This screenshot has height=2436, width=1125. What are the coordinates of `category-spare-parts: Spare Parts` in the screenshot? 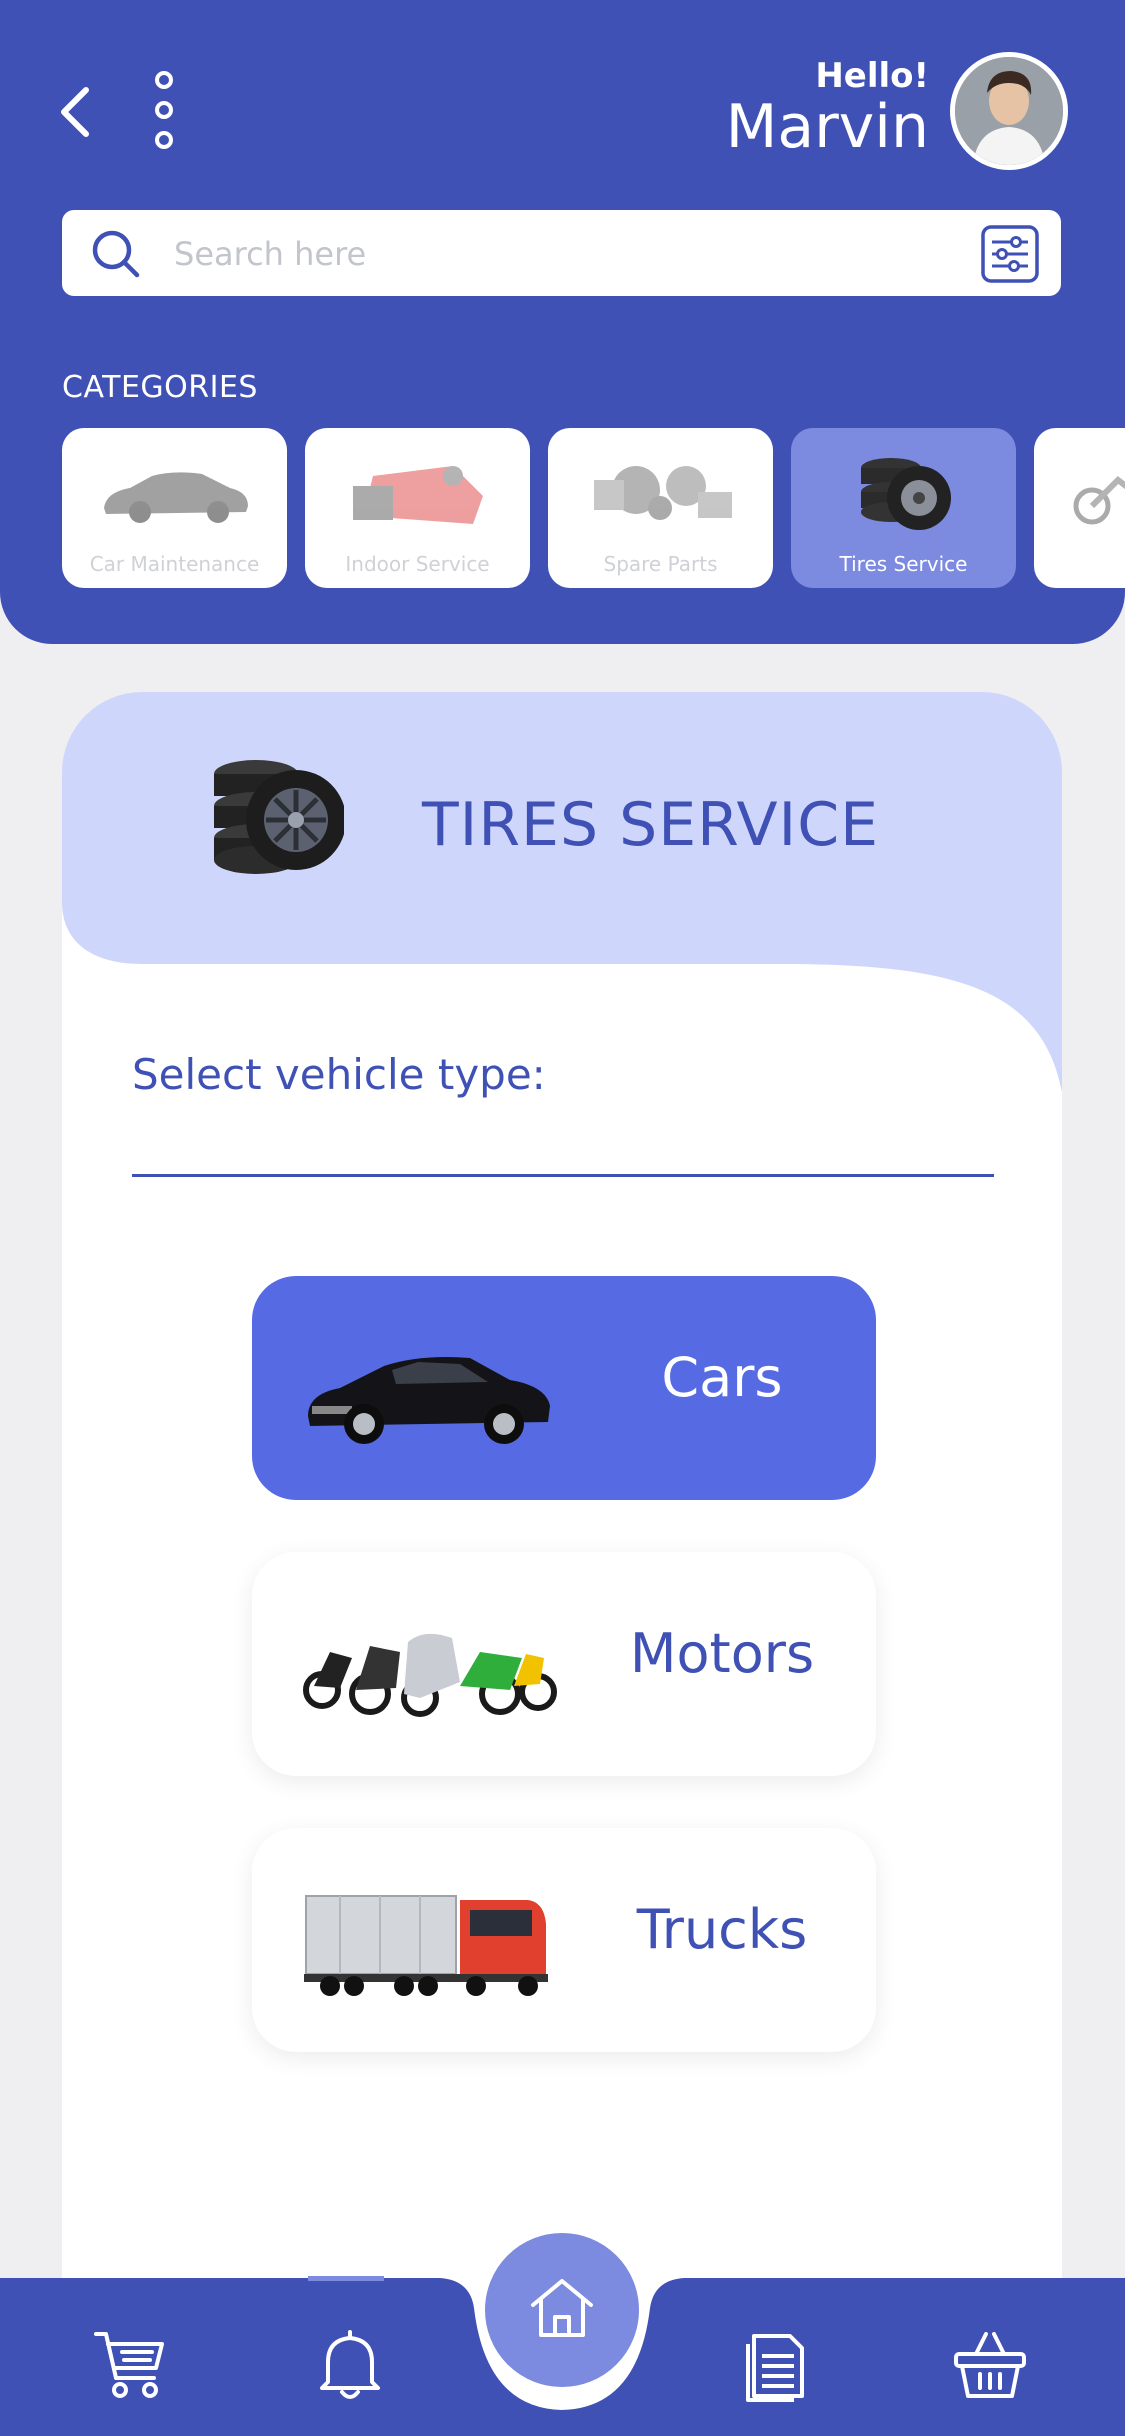 It's located at (660, 508).